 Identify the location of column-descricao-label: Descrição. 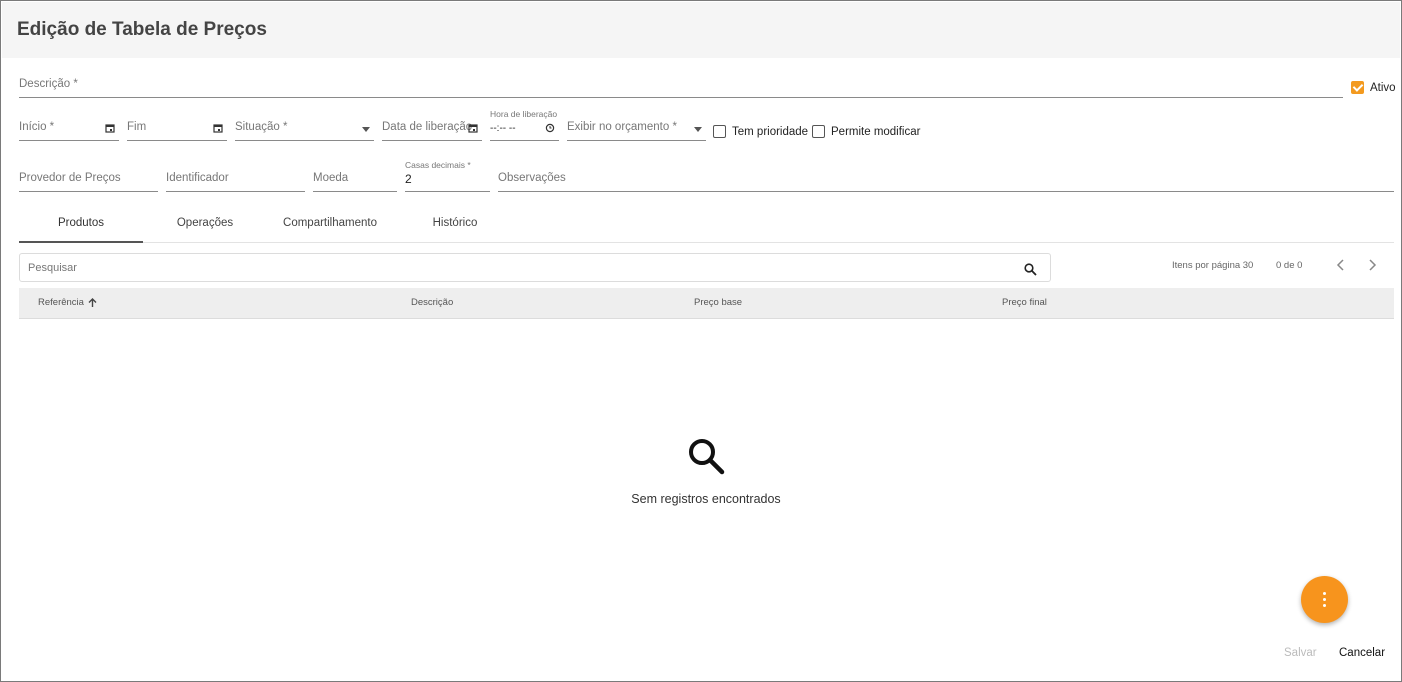
(432, 302).